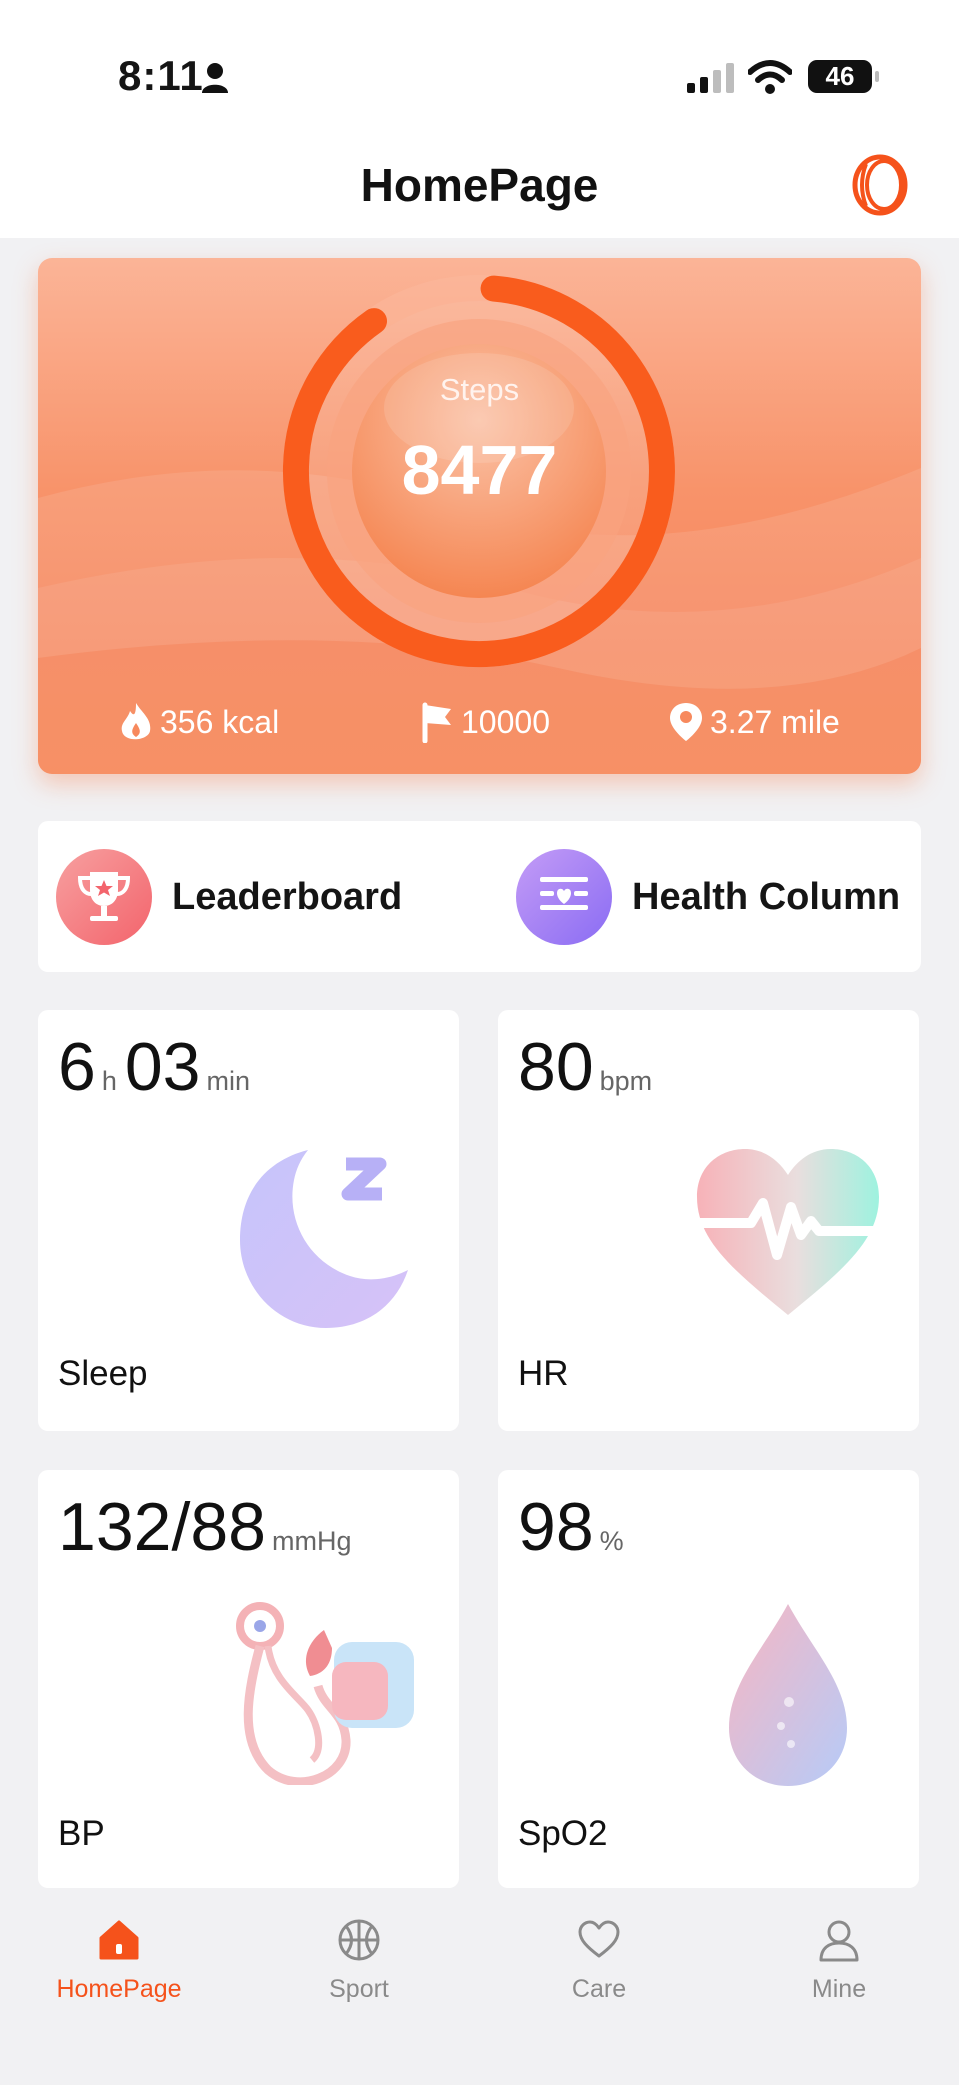  I want to click on steps-progress-ring, so click(479, 471).